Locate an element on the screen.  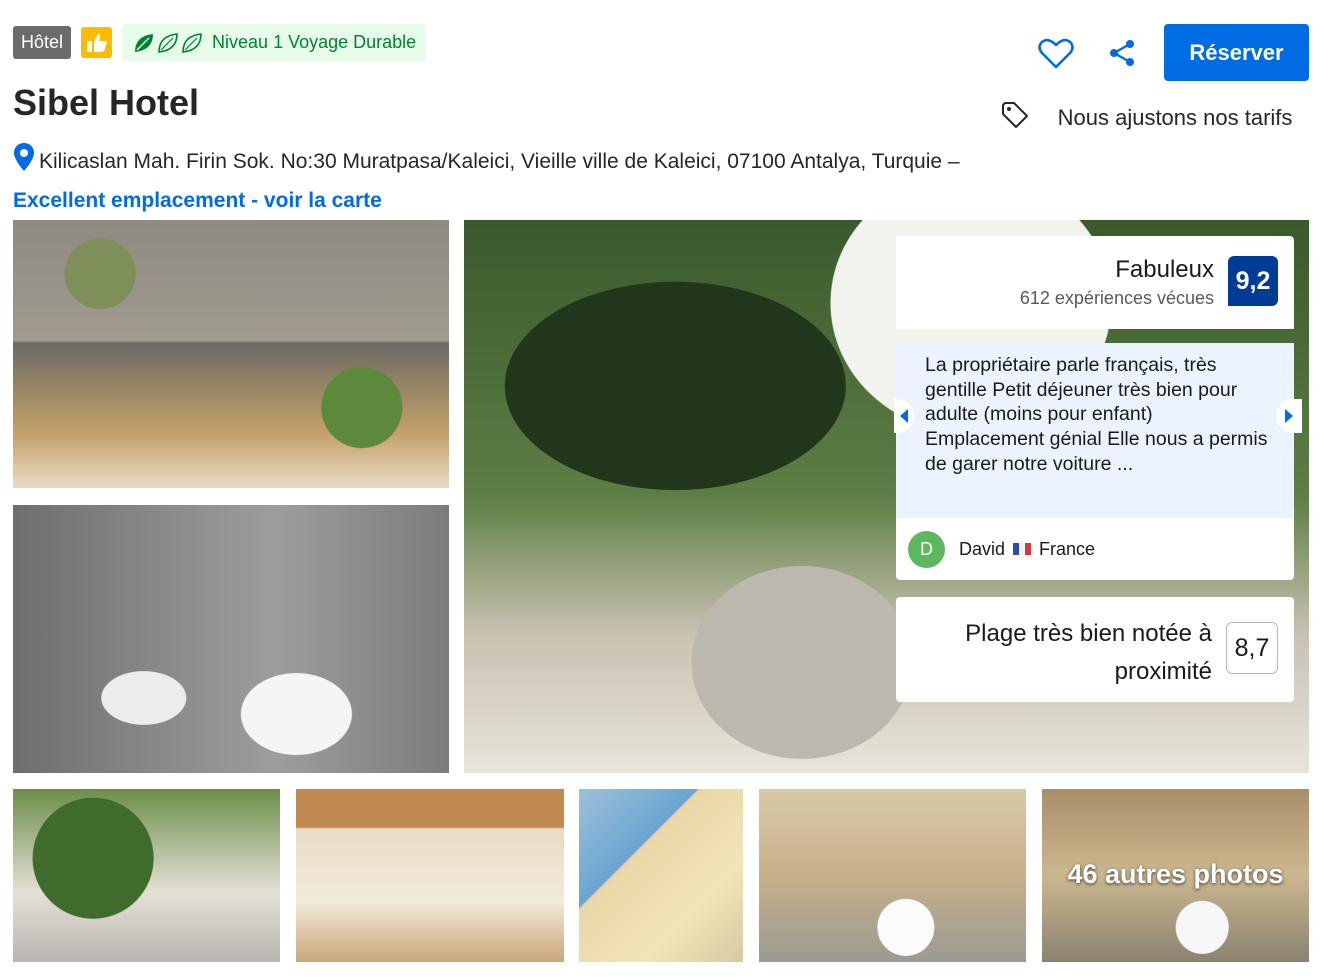
reserve-button: Réserver is located at coordinates (1236, 52).